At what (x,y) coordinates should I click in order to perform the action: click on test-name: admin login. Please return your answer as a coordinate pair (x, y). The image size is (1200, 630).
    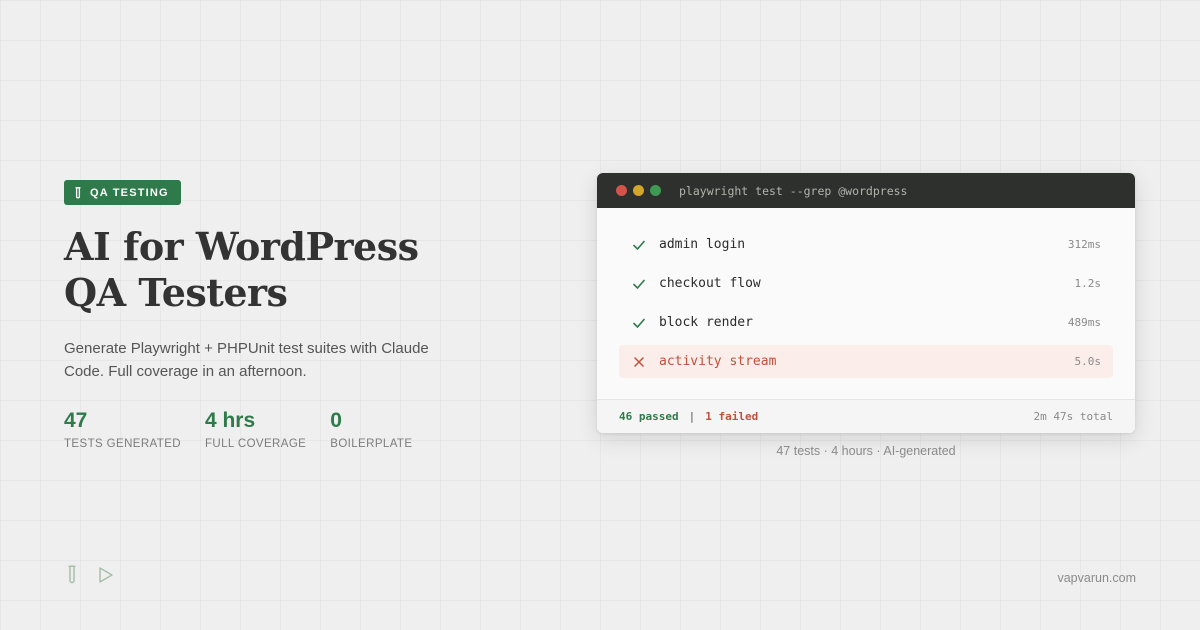
    Looking at the image, I should click on (702, 244).